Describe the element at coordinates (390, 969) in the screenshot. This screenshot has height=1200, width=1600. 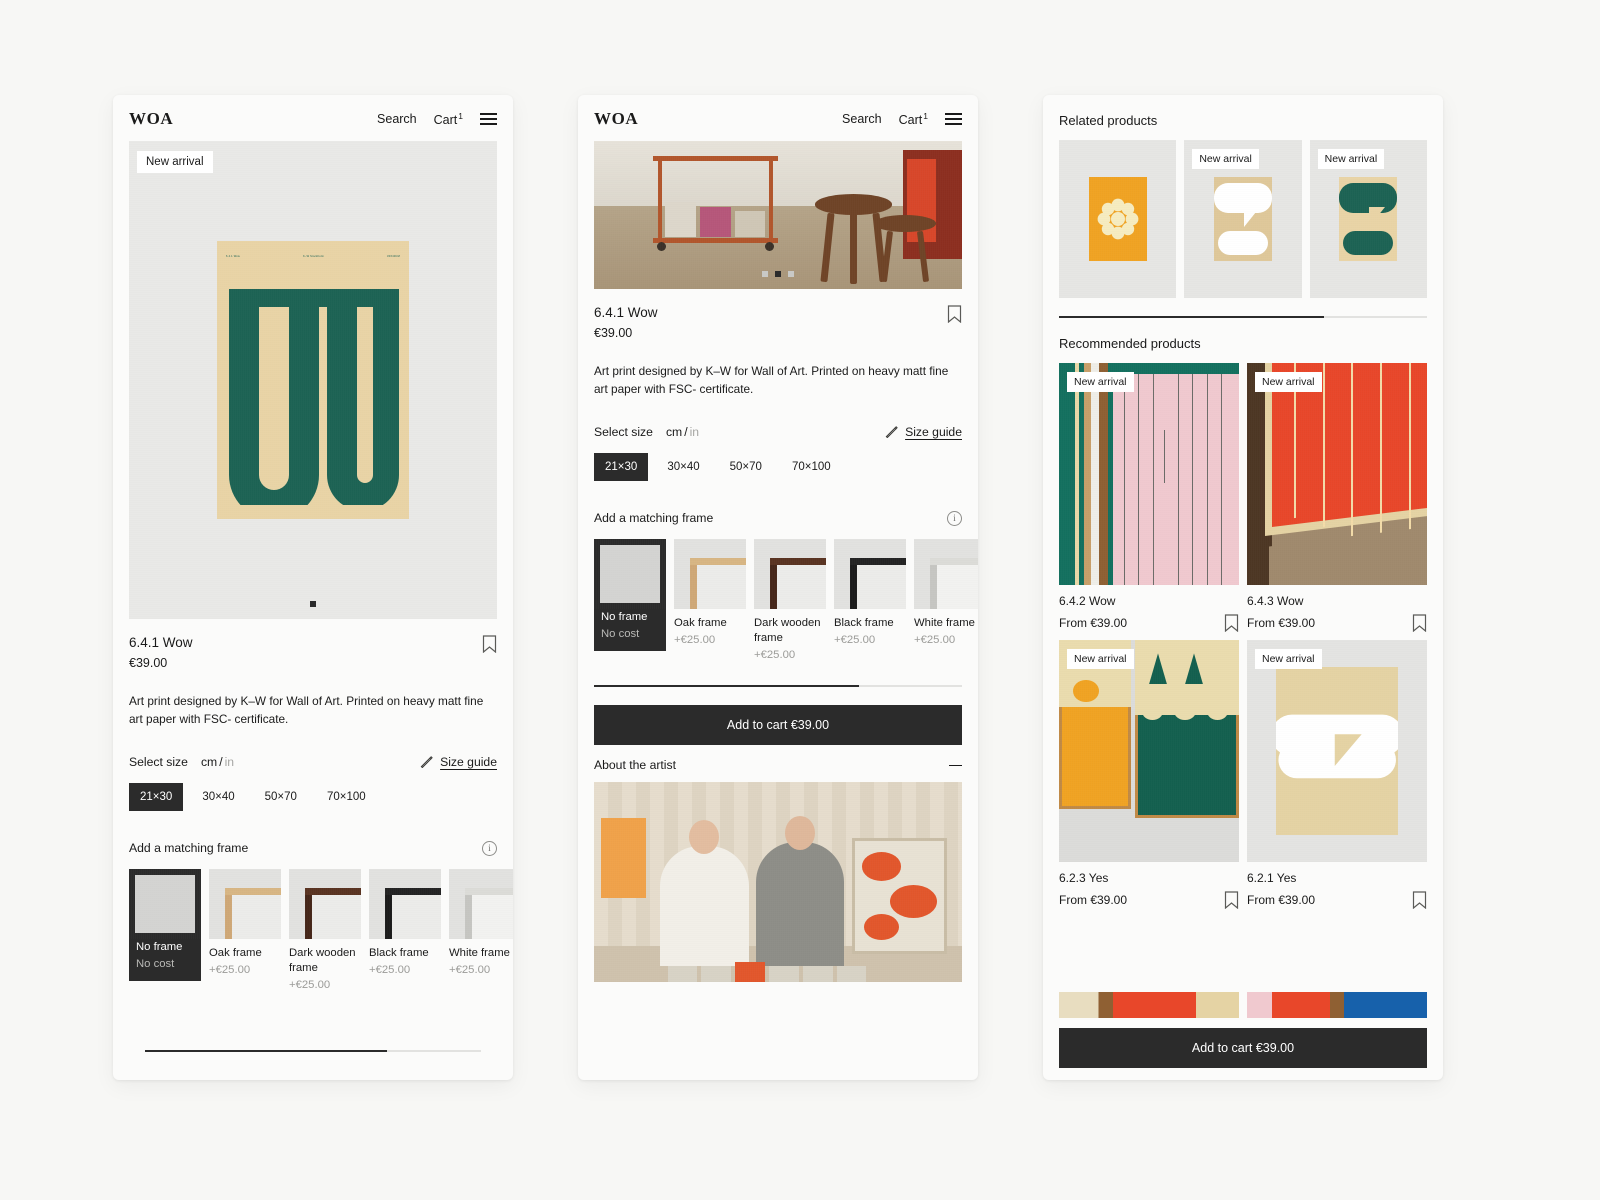
I see `frame-price-black: +€25.00` at that location.